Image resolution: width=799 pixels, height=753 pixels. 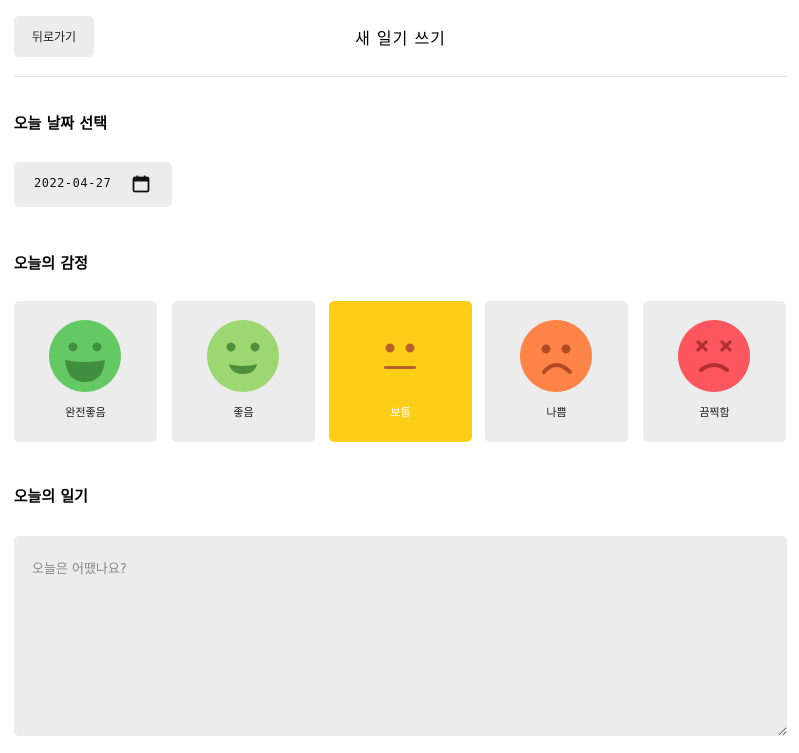 I want to click on emotion-item-bad: 나쁨, so click(x=556, y=371).